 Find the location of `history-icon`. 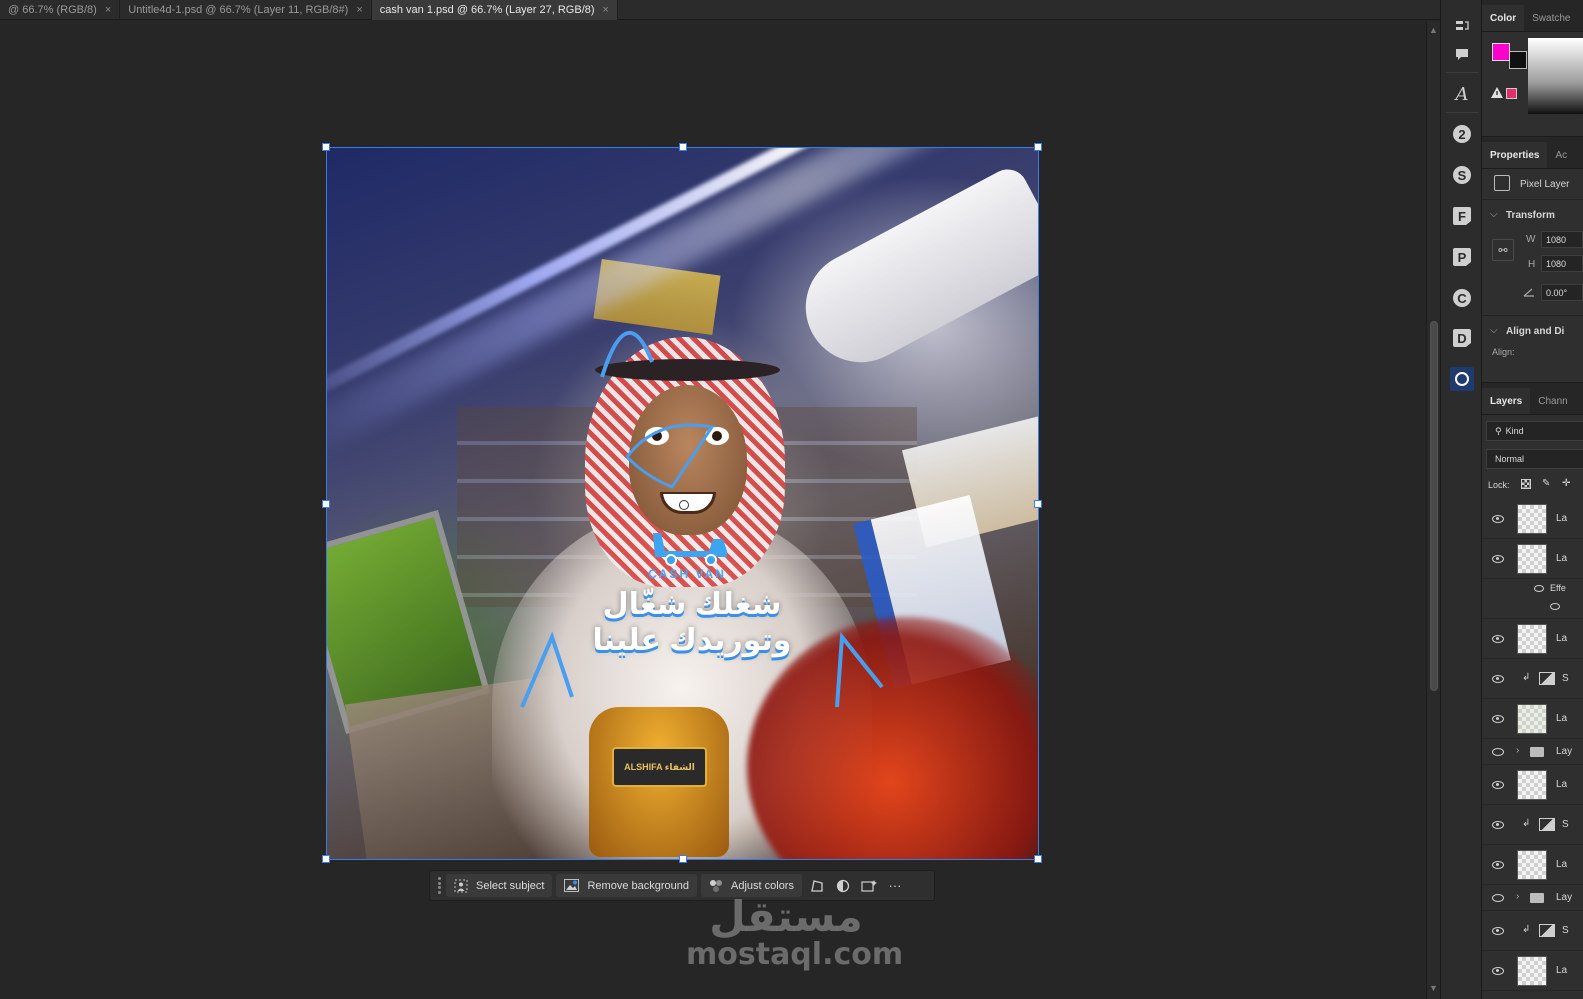

history-icon is located at coordinates (1462, 26).